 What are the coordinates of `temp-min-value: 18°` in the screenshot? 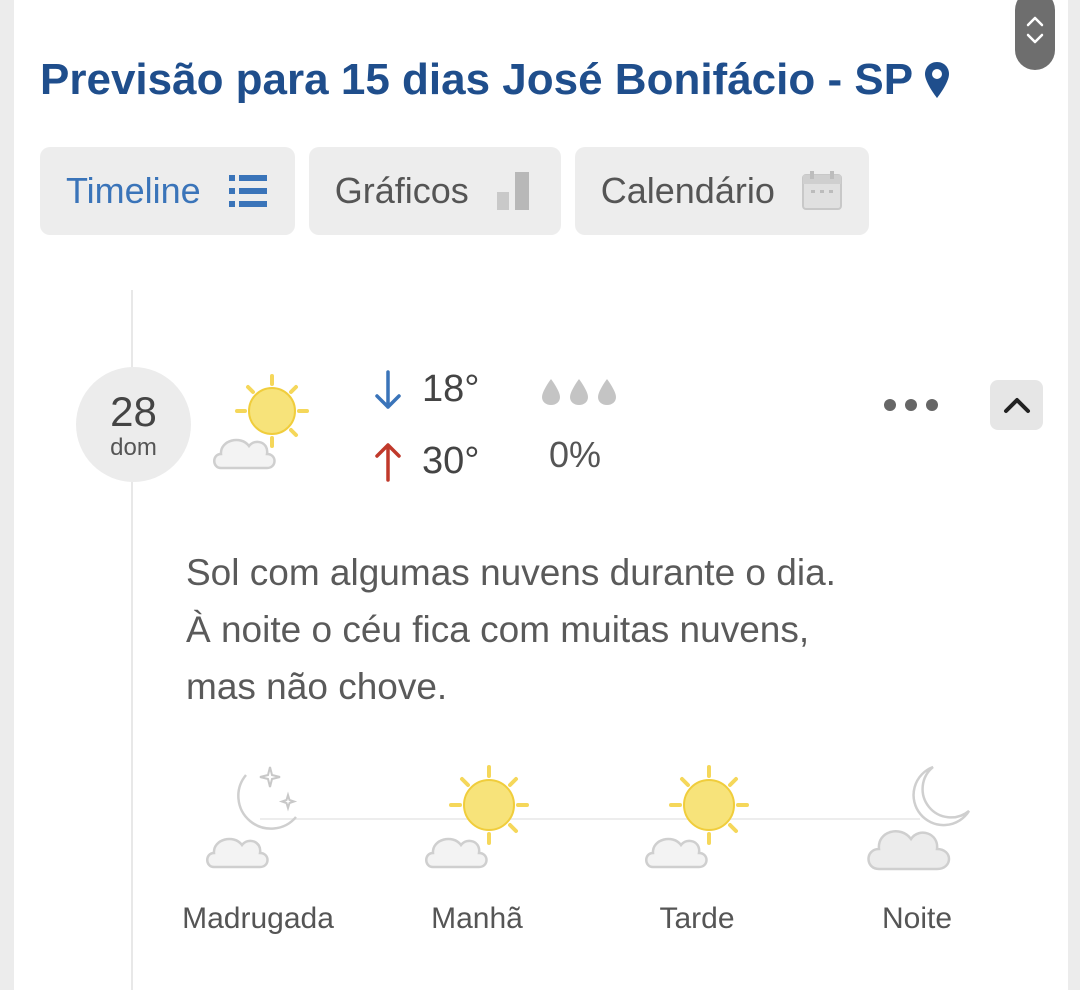 It's located at (451, 389).